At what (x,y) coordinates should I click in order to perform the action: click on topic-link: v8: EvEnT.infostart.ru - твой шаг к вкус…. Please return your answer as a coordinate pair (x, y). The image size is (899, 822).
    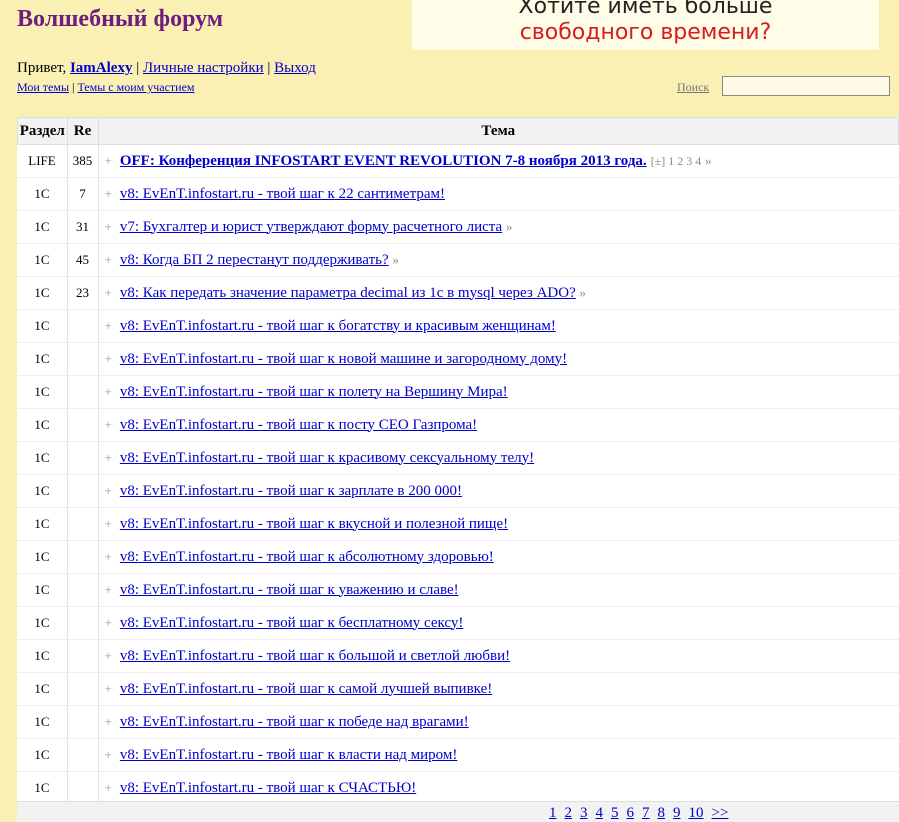
    Looking at the image, I should click on (314, 524).